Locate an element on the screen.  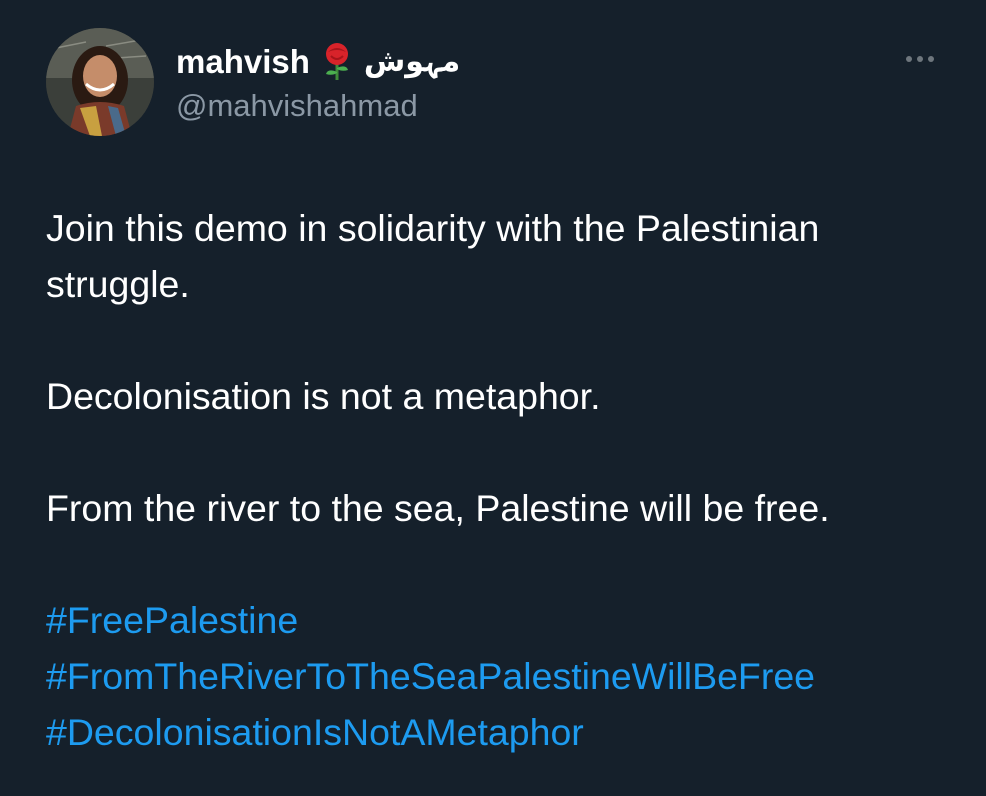
avatar is located at coordinates (100, 82).